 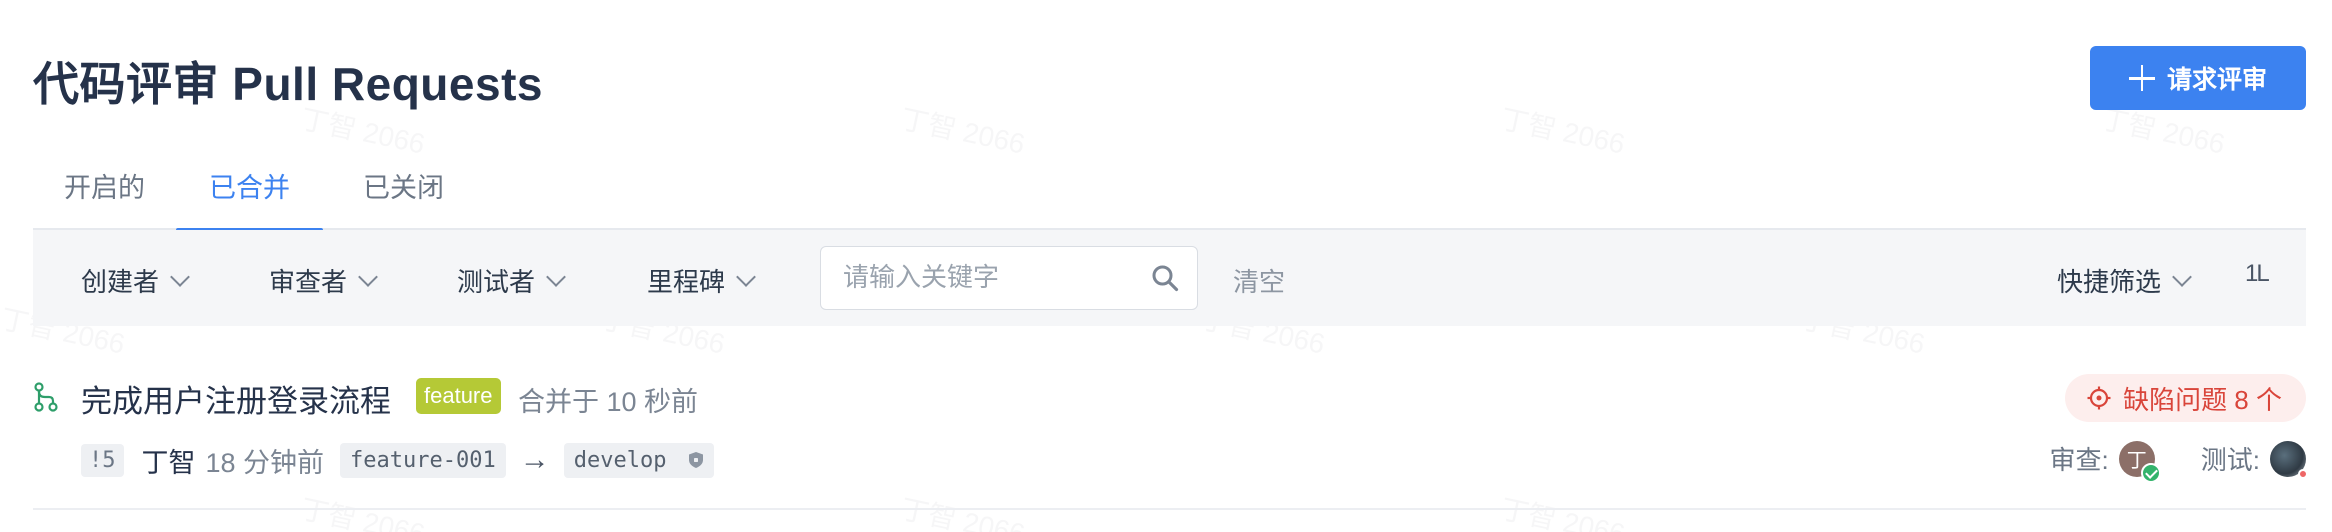 I want to click on tab-open: 开启的, so click(x=104, y=197).